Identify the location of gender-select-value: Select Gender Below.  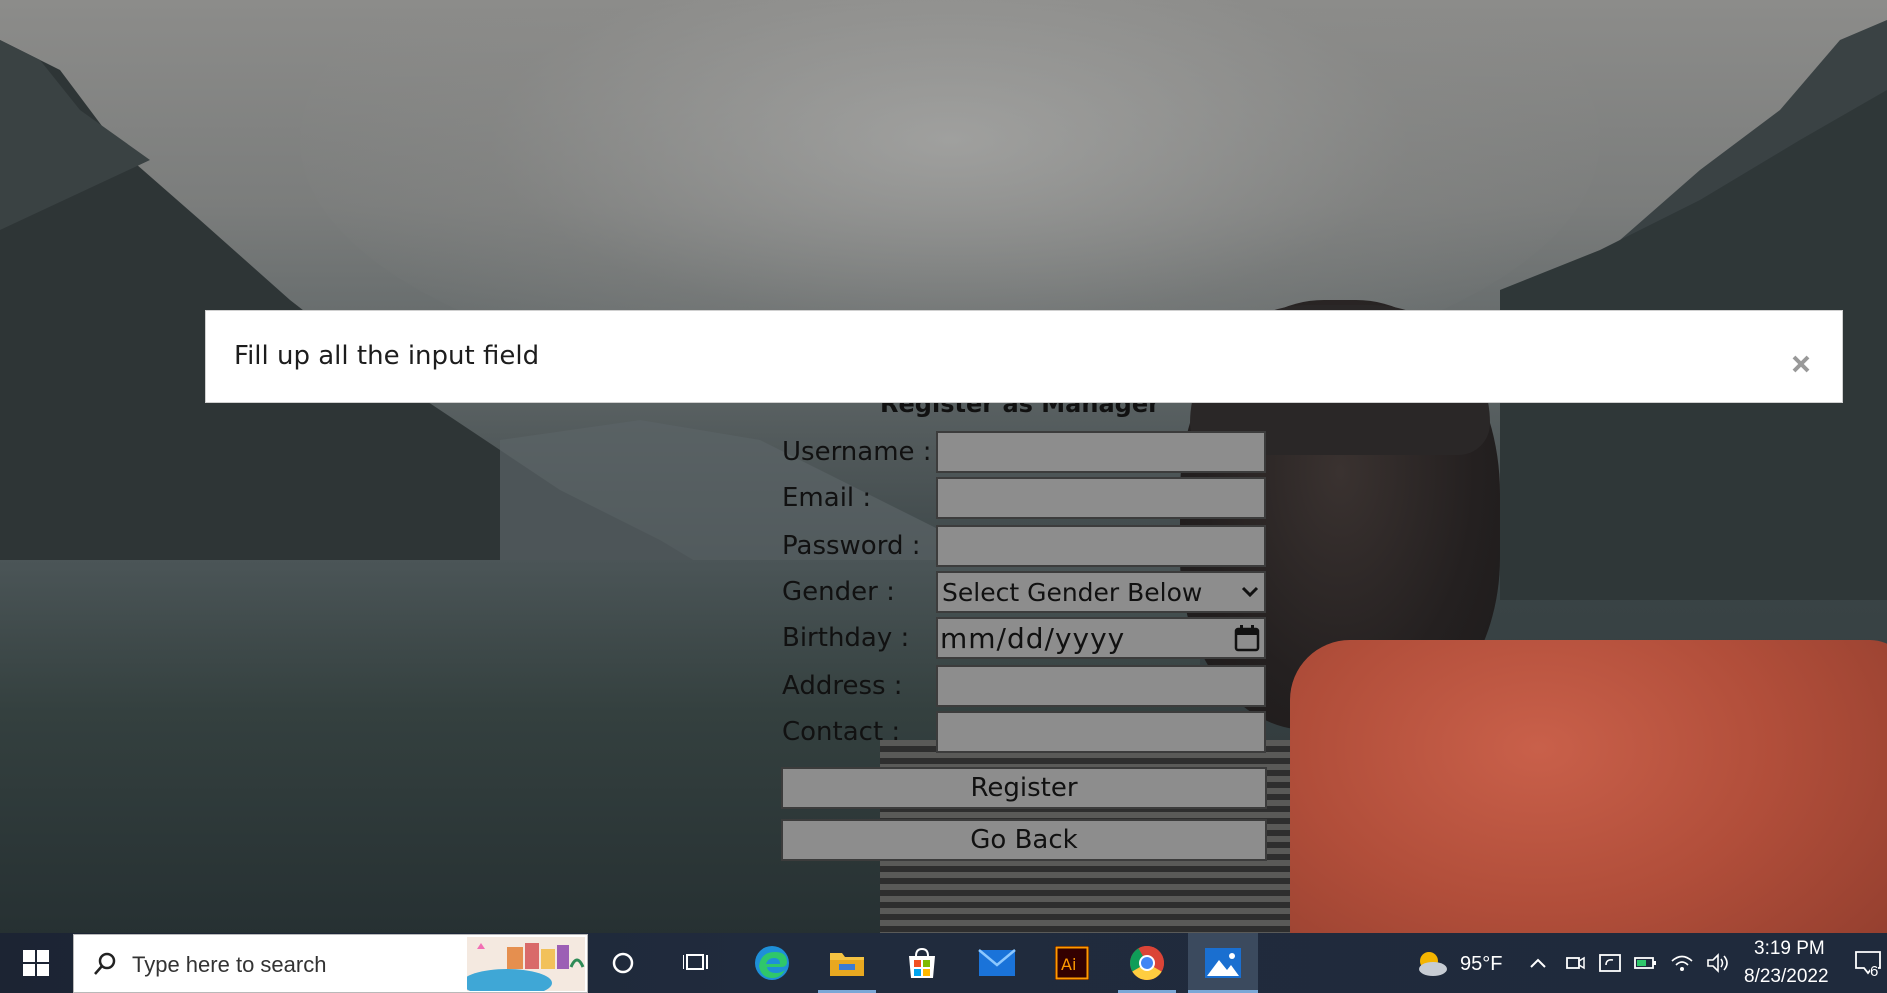
(1072, 592).